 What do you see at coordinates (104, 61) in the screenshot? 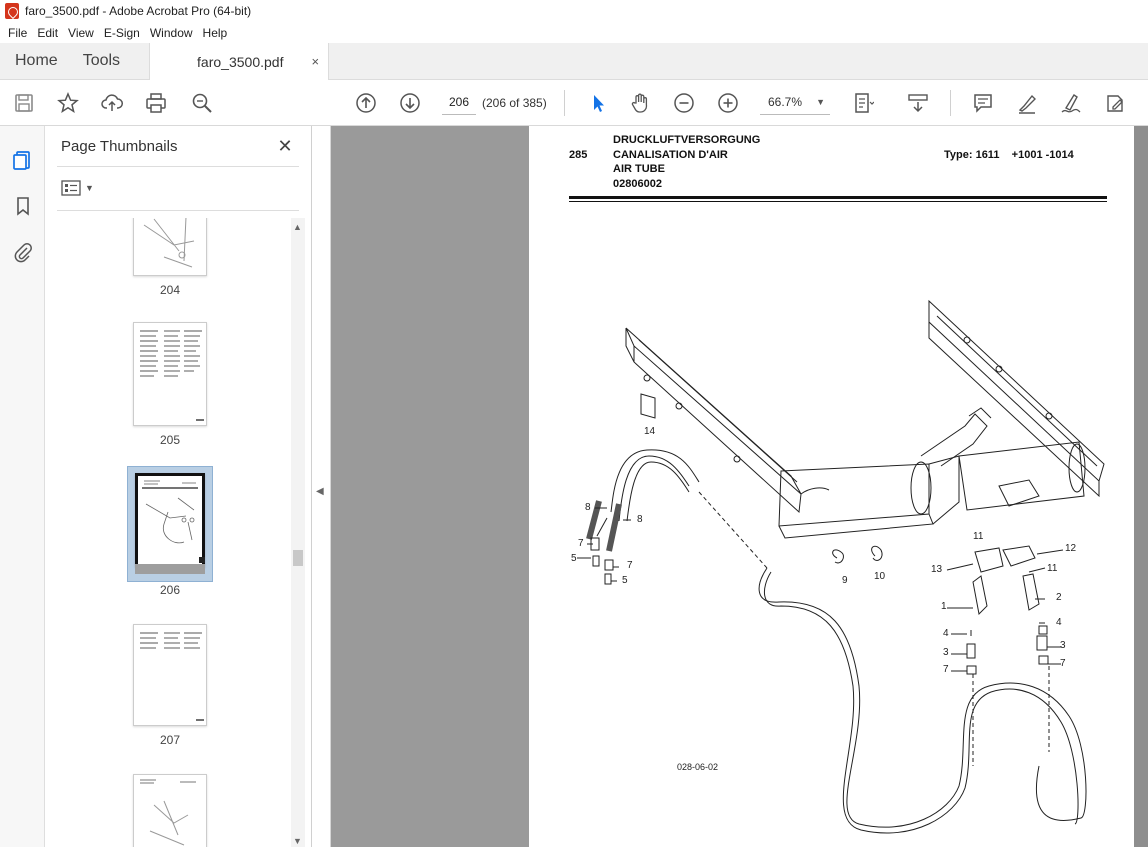
I see `tab-tools: Tools` at bounding box center [104, 61].